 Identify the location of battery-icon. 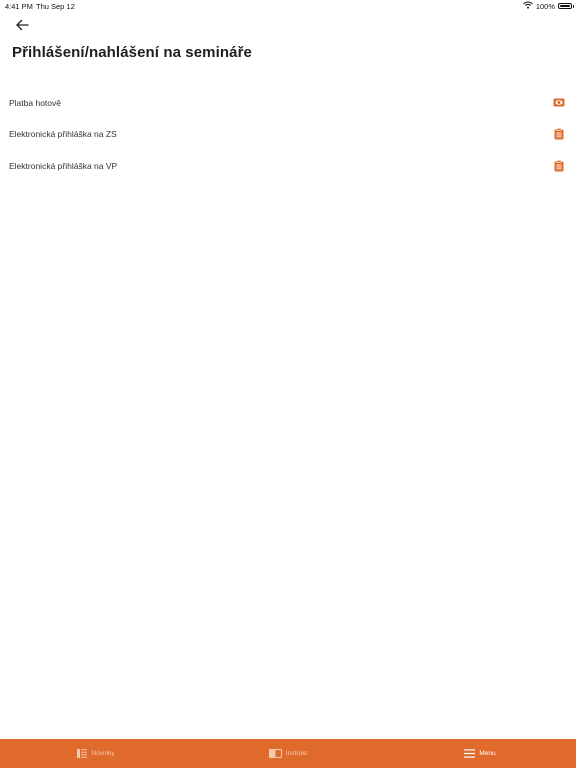
(566, 6).